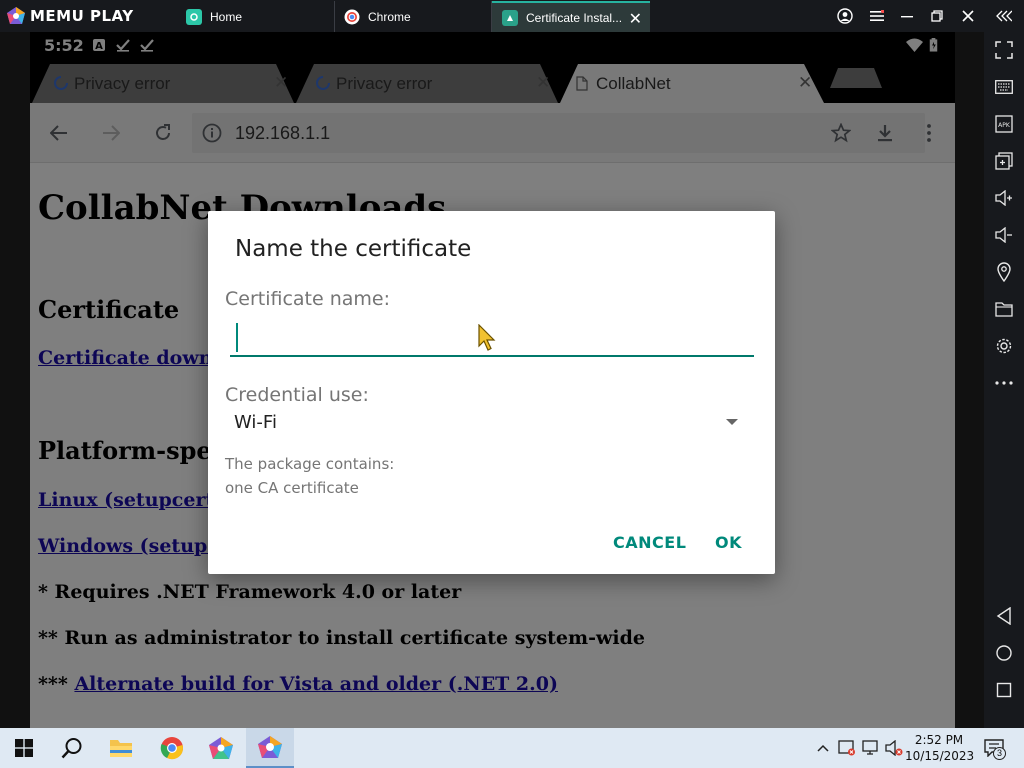 The image size is (1024, 768). What do you see at coordinates (1004, 272) in the screenshot?
I see `location-icon` at bounding box center [1004, 272].